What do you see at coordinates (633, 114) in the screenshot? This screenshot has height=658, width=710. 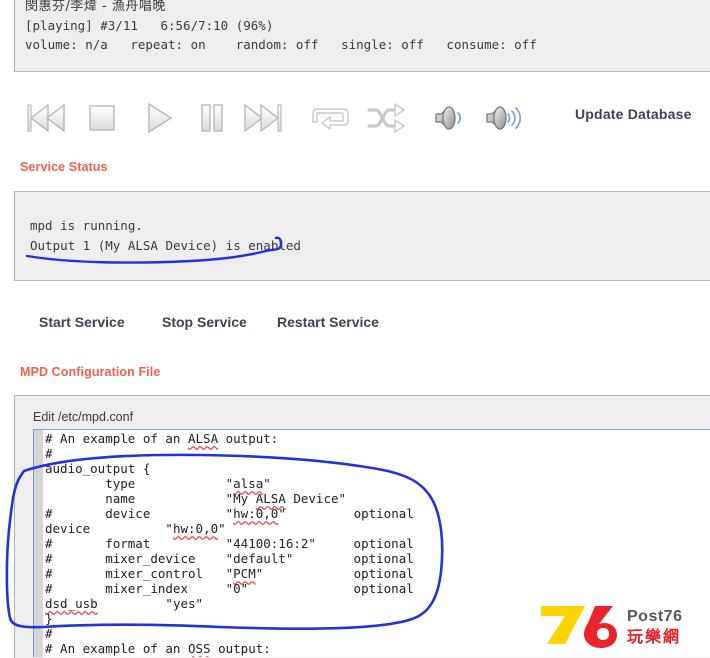 I see `update-database-button: Update Database` at bounding box center [633, 114].